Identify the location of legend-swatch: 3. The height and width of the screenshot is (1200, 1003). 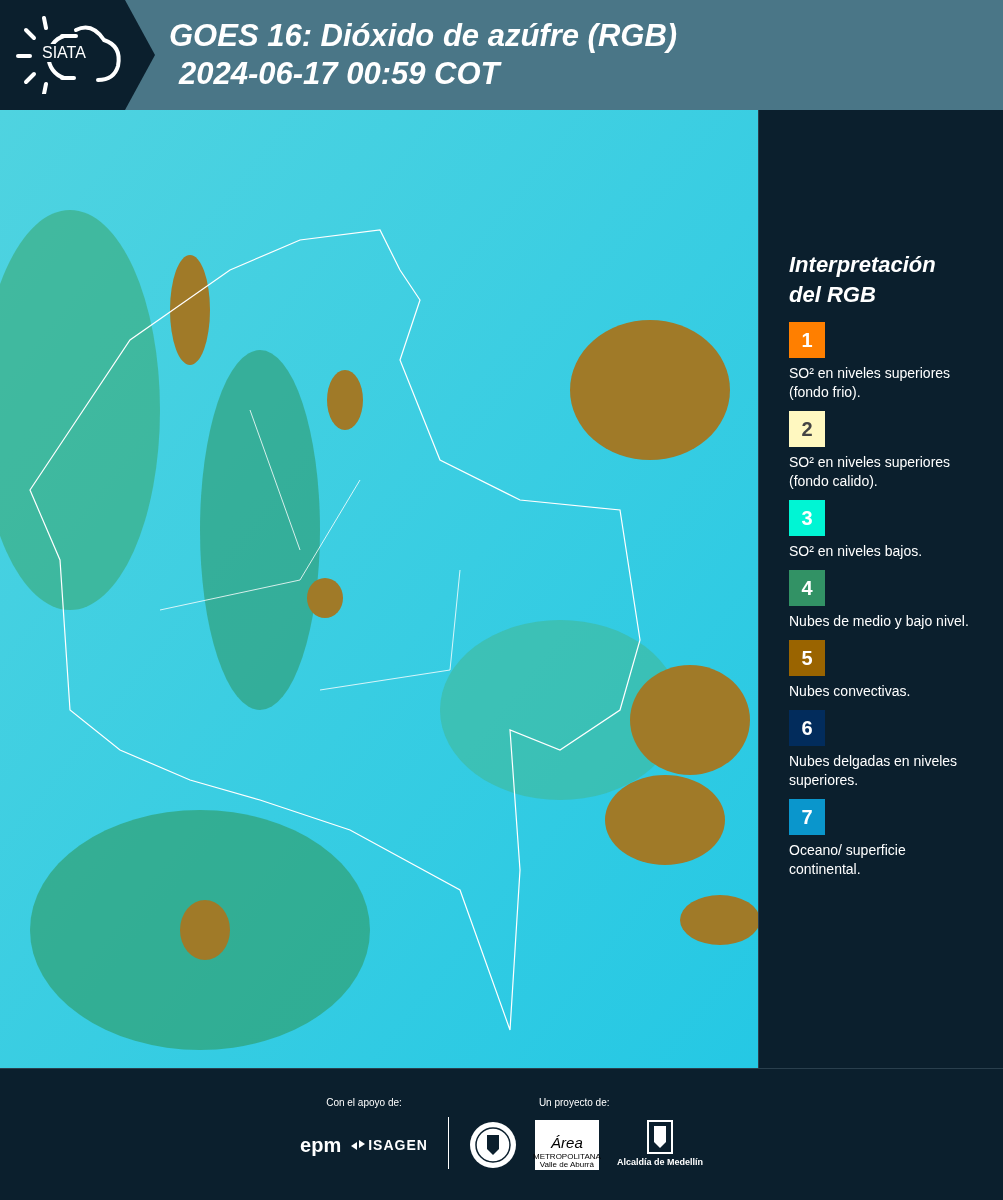
(807, 518).